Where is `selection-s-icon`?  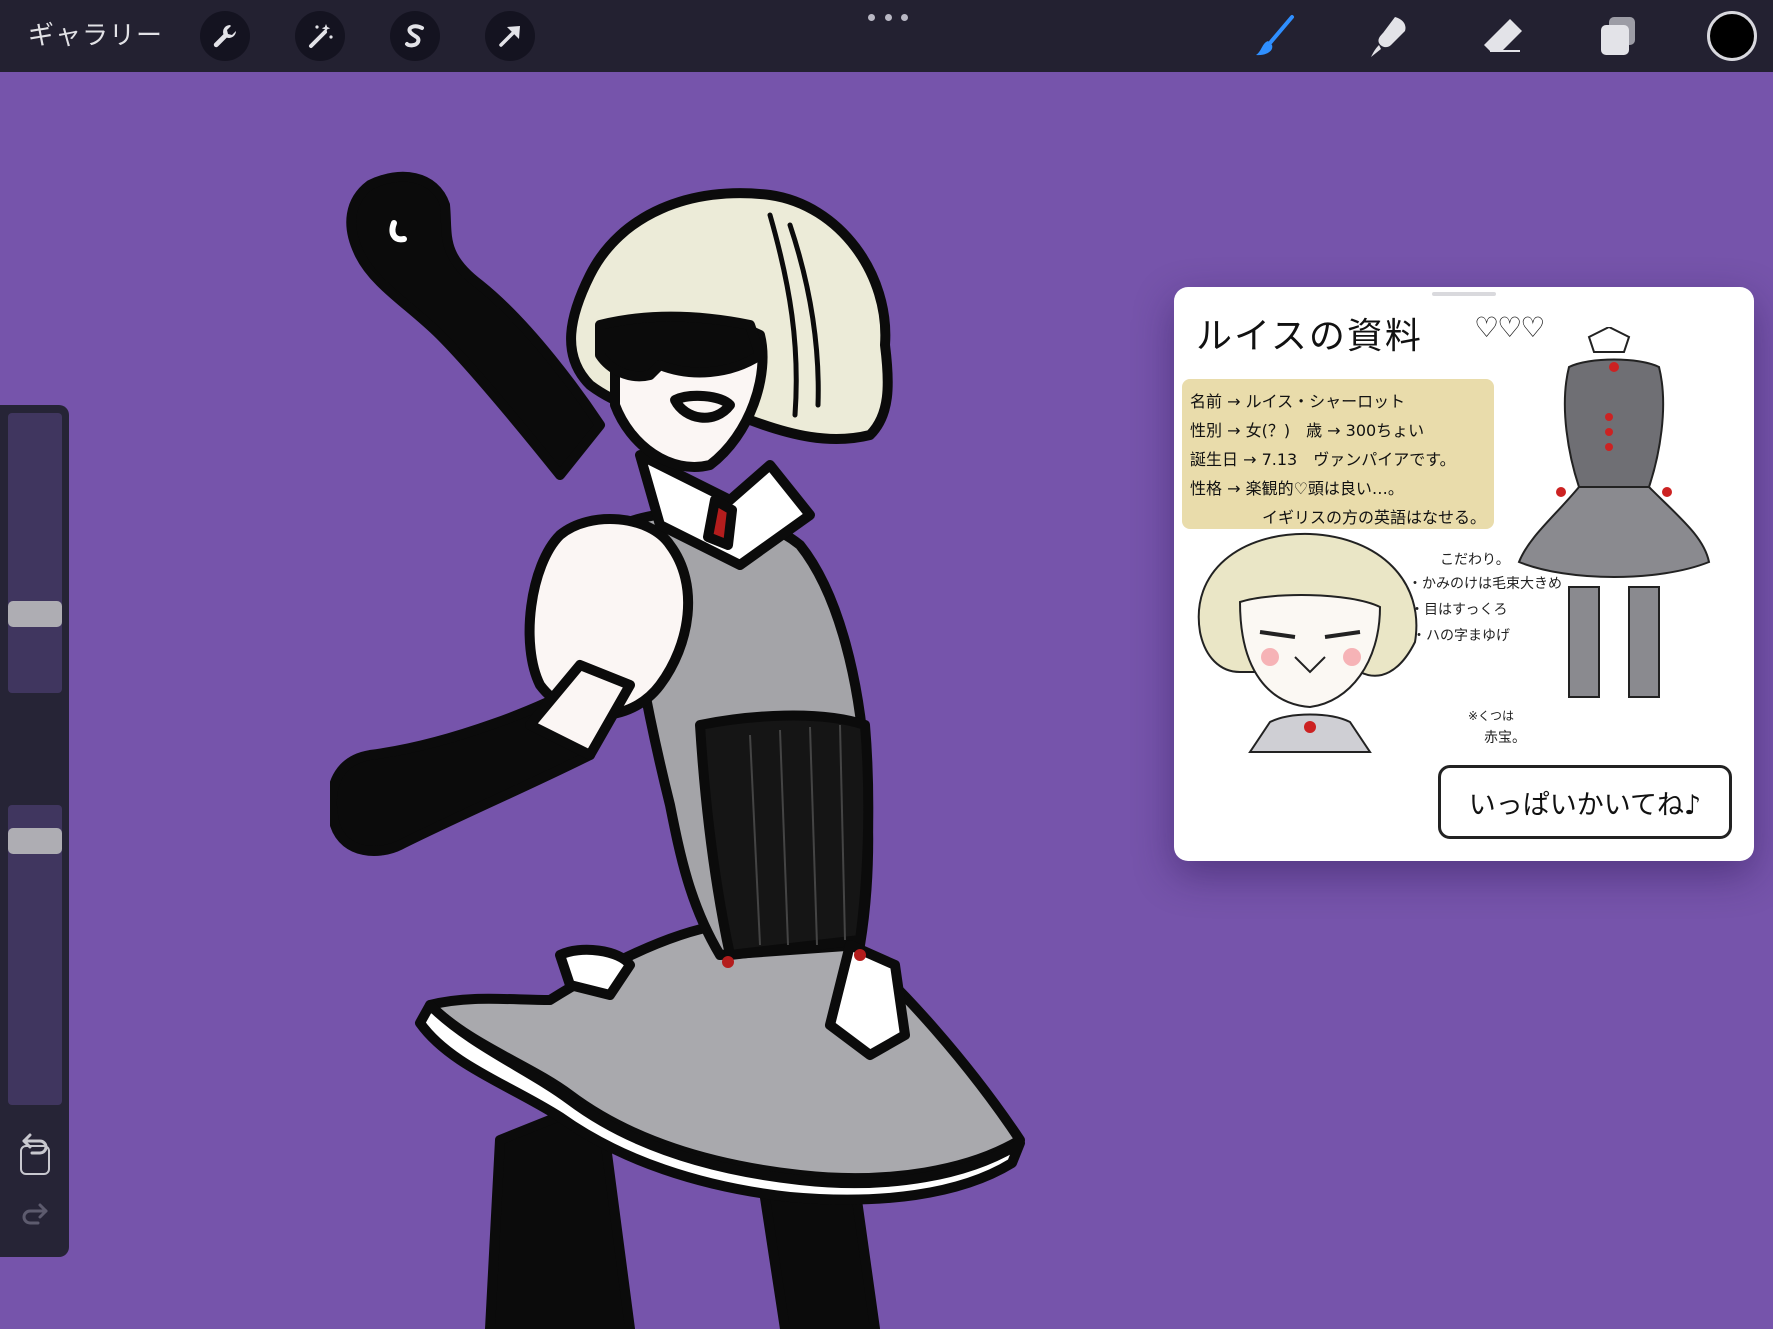 selection-s-icon is located at coordinates (414, 36).